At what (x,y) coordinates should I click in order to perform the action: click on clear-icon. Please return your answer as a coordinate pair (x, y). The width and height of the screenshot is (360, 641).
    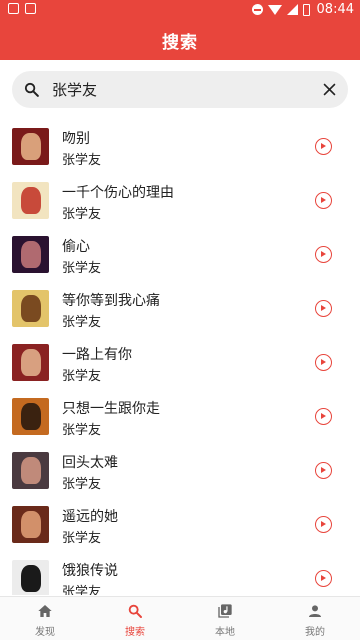
    Looking at the image, I should click on (329, 89).